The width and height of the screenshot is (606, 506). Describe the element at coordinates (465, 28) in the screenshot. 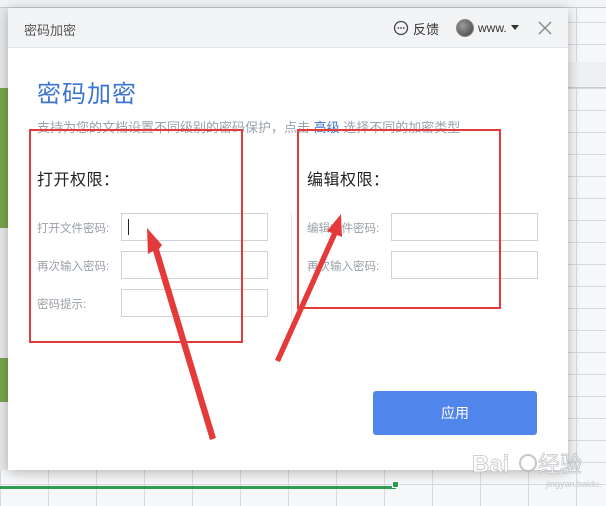

I see `avatar` at that location.